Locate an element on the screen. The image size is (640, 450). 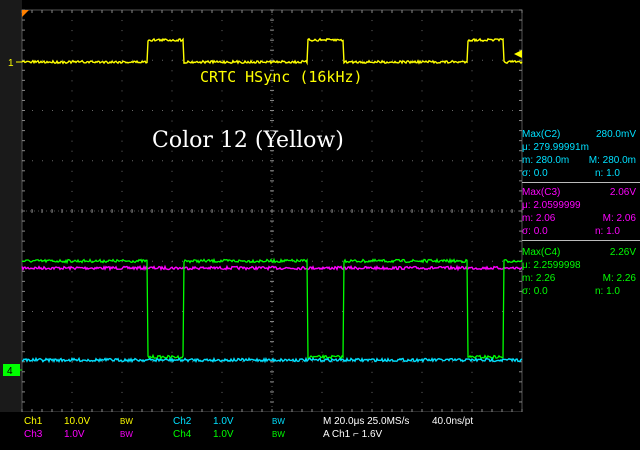
timebase-readout: M 20.0μs 25.0MS/s is located at coordinates (366, 421).